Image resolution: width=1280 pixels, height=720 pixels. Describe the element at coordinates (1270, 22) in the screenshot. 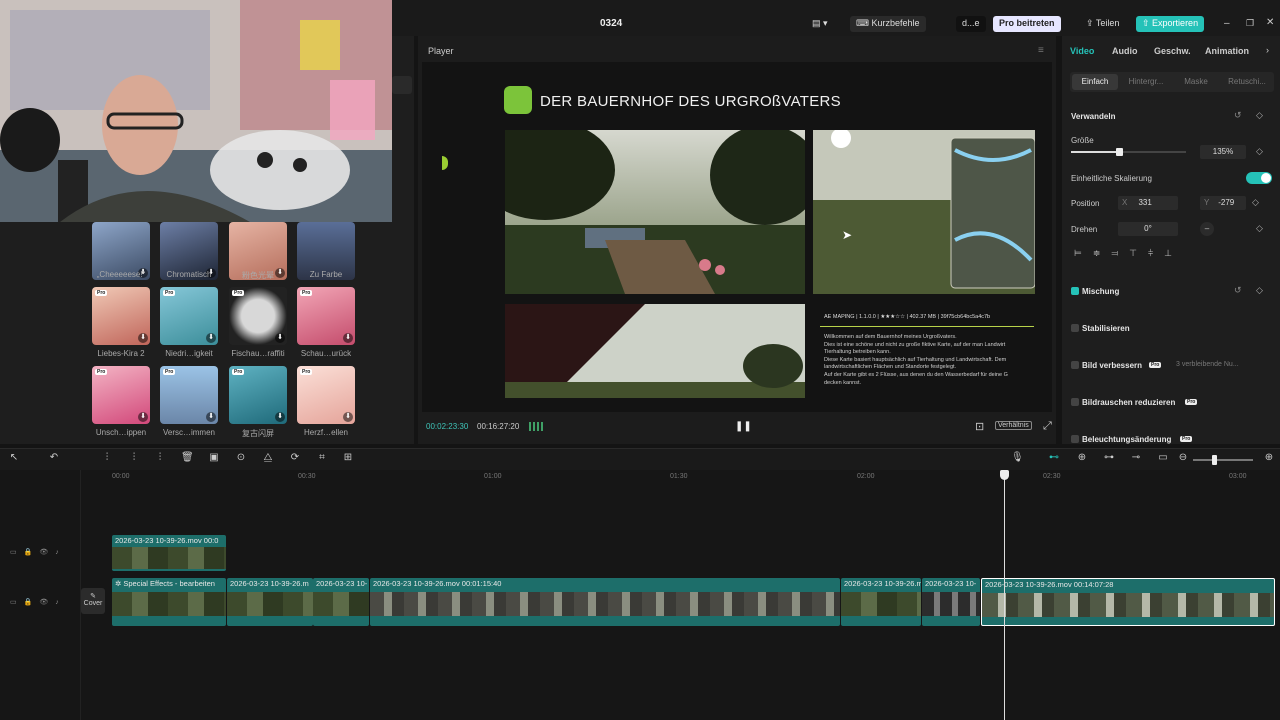

I see `close-icon: ✕` at that location.